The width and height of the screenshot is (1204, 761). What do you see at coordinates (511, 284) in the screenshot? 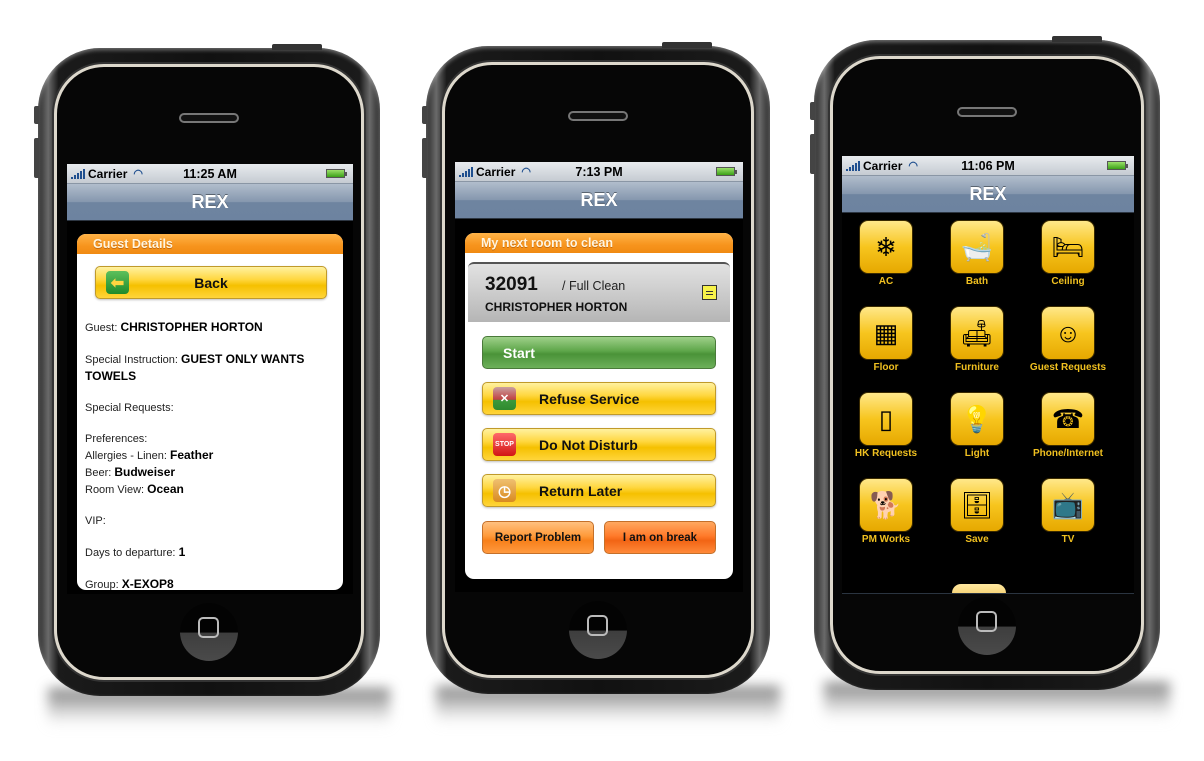
I see `room-number: 32091` at bounding box center [511, 284].